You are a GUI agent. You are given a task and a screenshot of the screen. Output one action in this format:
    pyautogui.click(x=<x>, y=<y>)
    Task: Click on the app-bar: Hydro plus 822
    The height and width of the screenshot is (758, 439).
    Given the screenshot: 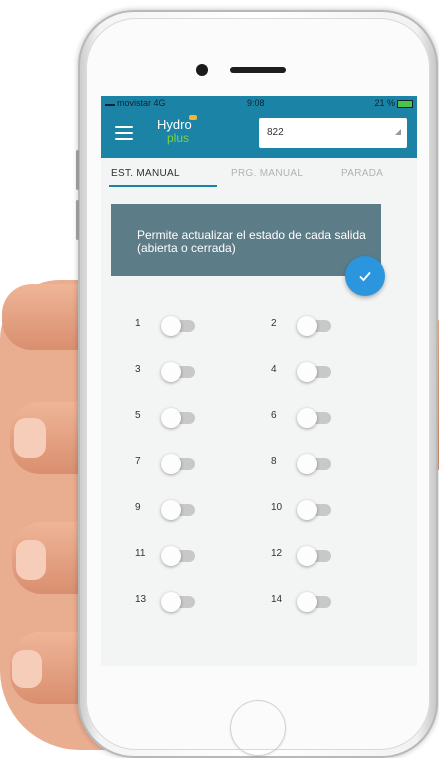 What is the action you would take?
    pyautogui.click(x=259, y=134)
    